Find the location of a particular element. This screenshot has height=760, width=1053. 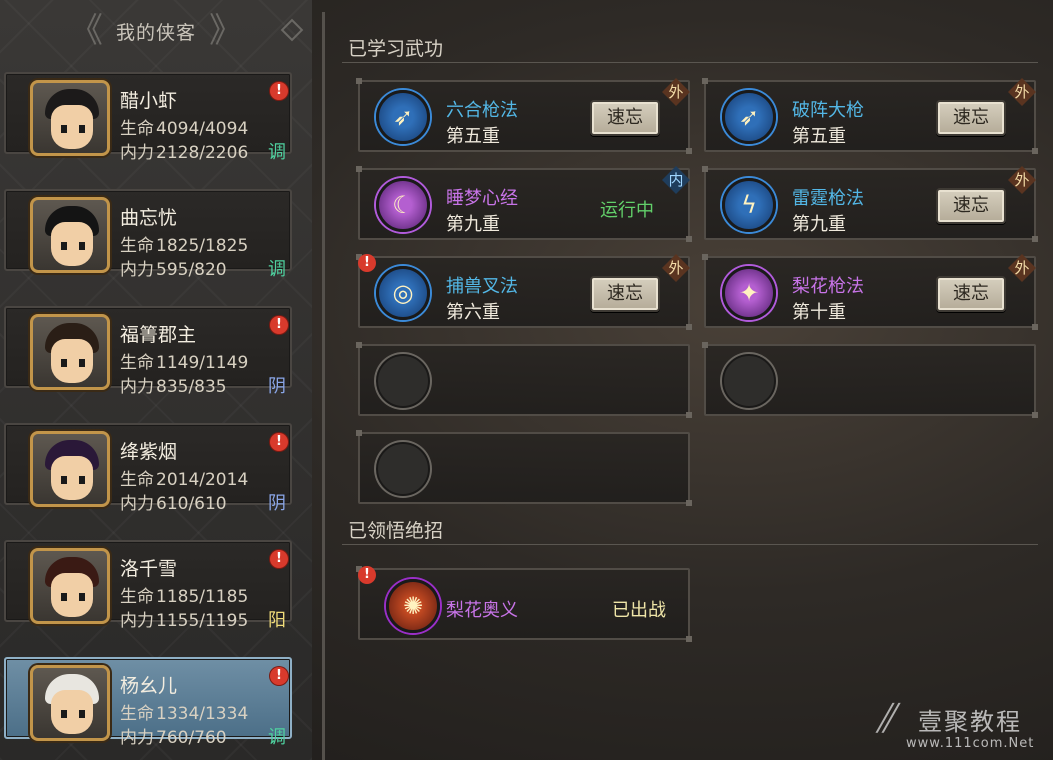

prev-arrow-icon: 《 is located at coordinates (86, 31).